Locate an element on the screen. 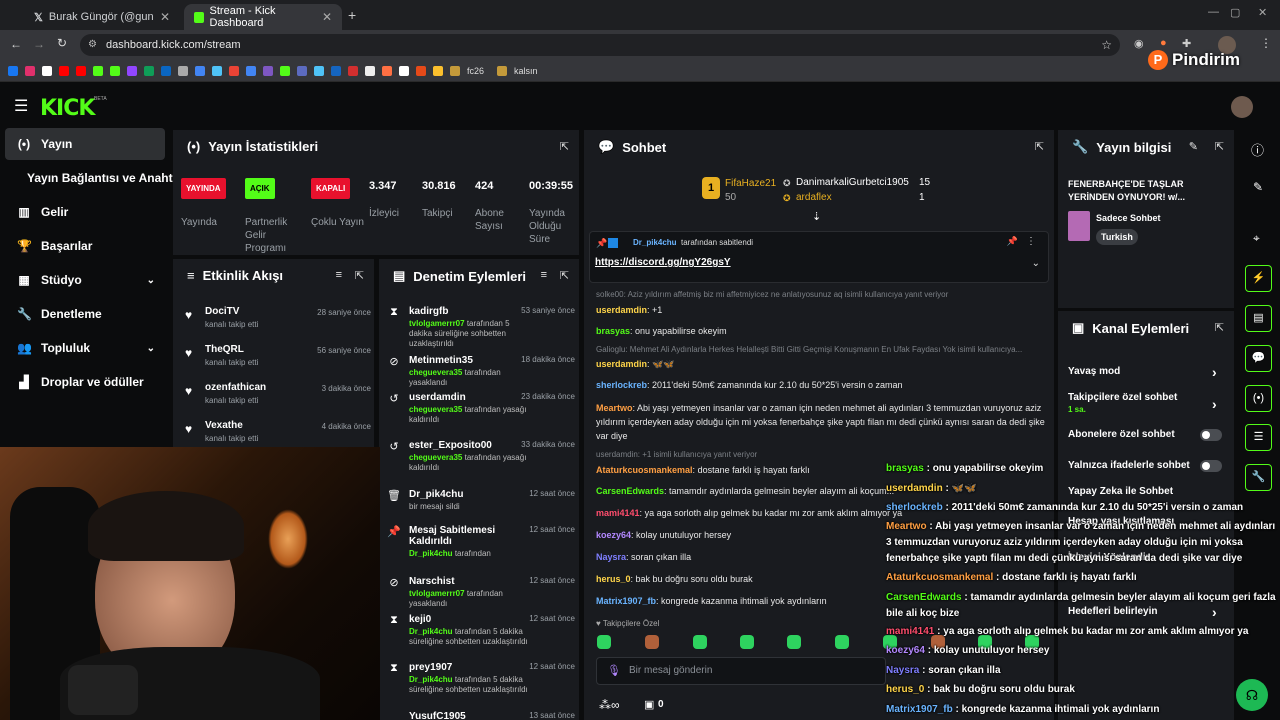 This screenshot has height=720, width=1280. moderation-target: Dr_pik4chu is located at coordinates (469, 494).